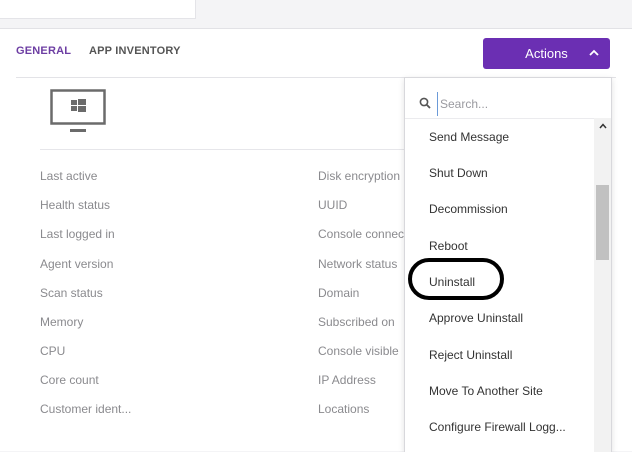 This screenshot has height=452, width=632. What do you see at coordinates (603, 126) in the screenshot?
I see `scroll-up-arrow-icon` at bounding box center [603, 126].